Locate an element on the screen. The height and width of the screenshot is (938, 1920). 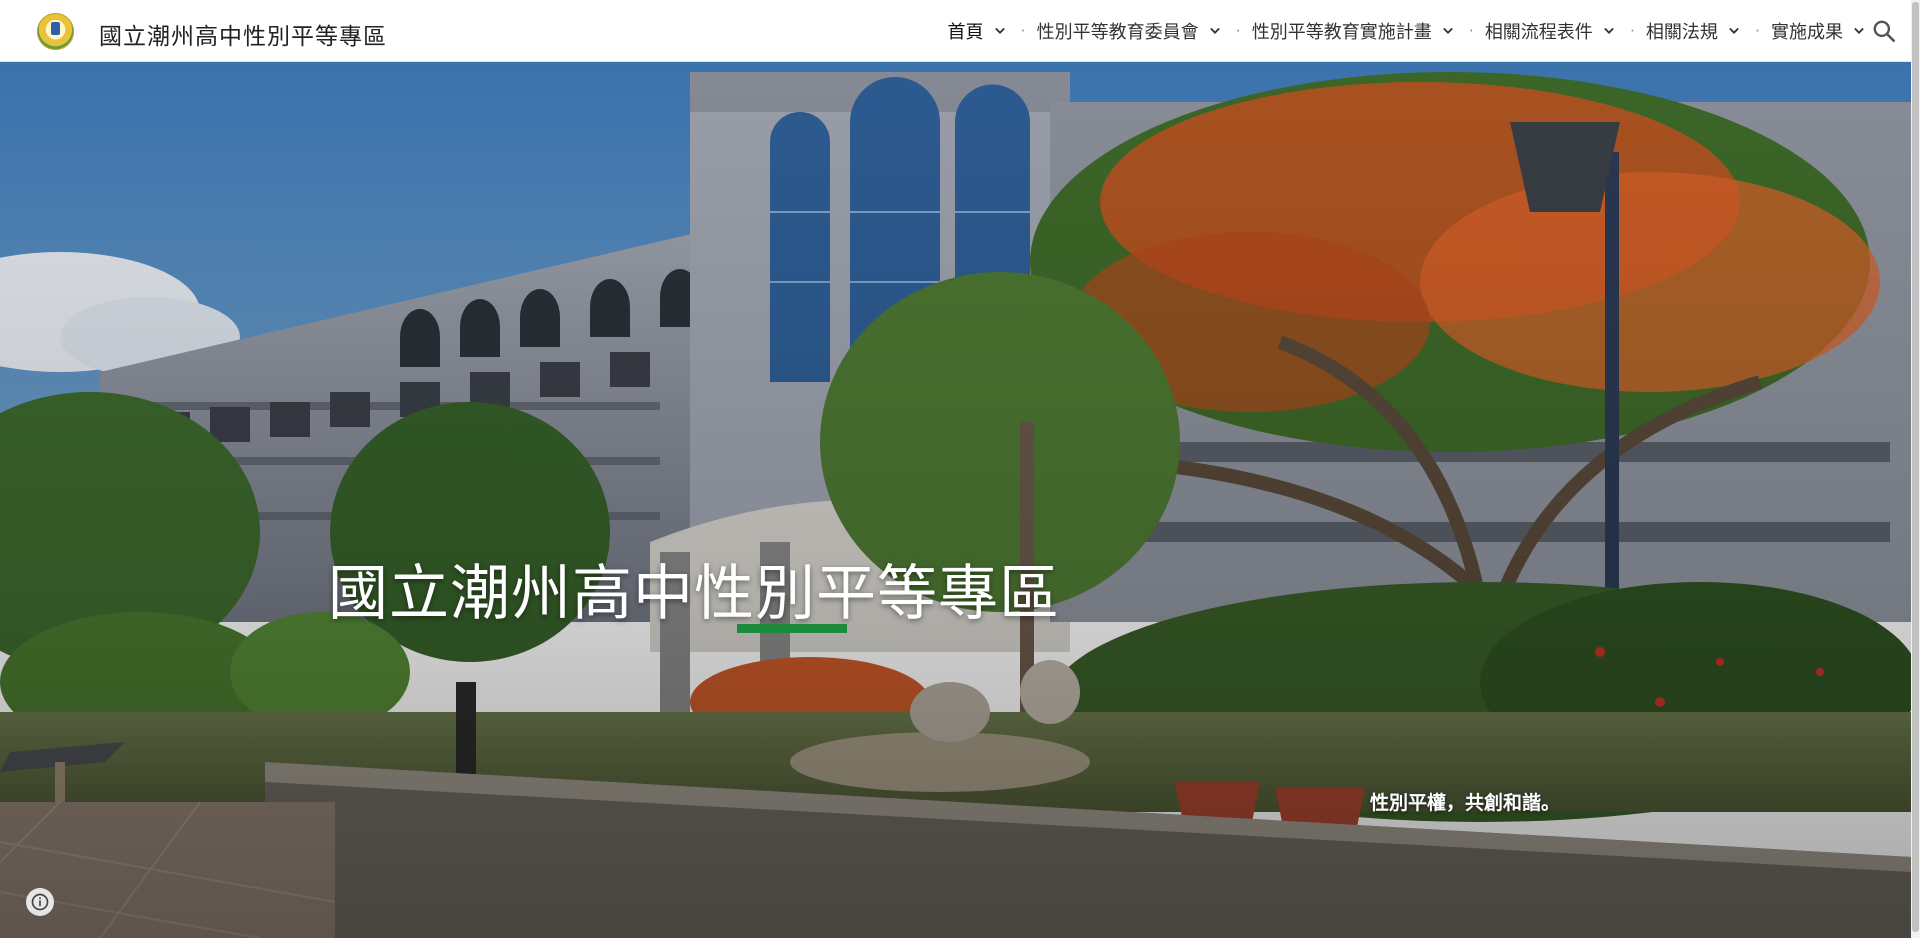
hero-title: 國立潮州高中性別平等專區 is located at coordinates (694, 594).